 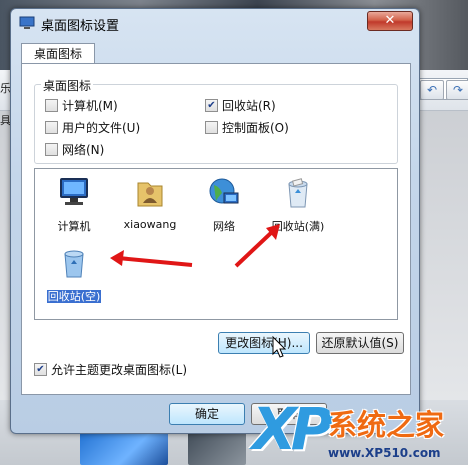 I want to click on recycle-bin-empty-icon, so click(x=74, y=264).